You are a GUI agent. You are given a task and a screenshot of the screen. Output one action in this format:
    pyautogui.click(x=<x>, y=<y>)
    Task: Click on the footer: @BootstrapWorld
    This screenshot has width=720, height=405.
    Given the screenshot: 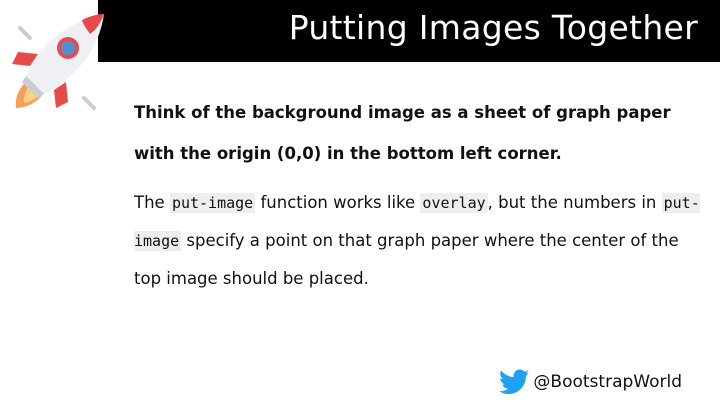 What is the action you would take?
    pyautogui.click(x=590, y=382)
    